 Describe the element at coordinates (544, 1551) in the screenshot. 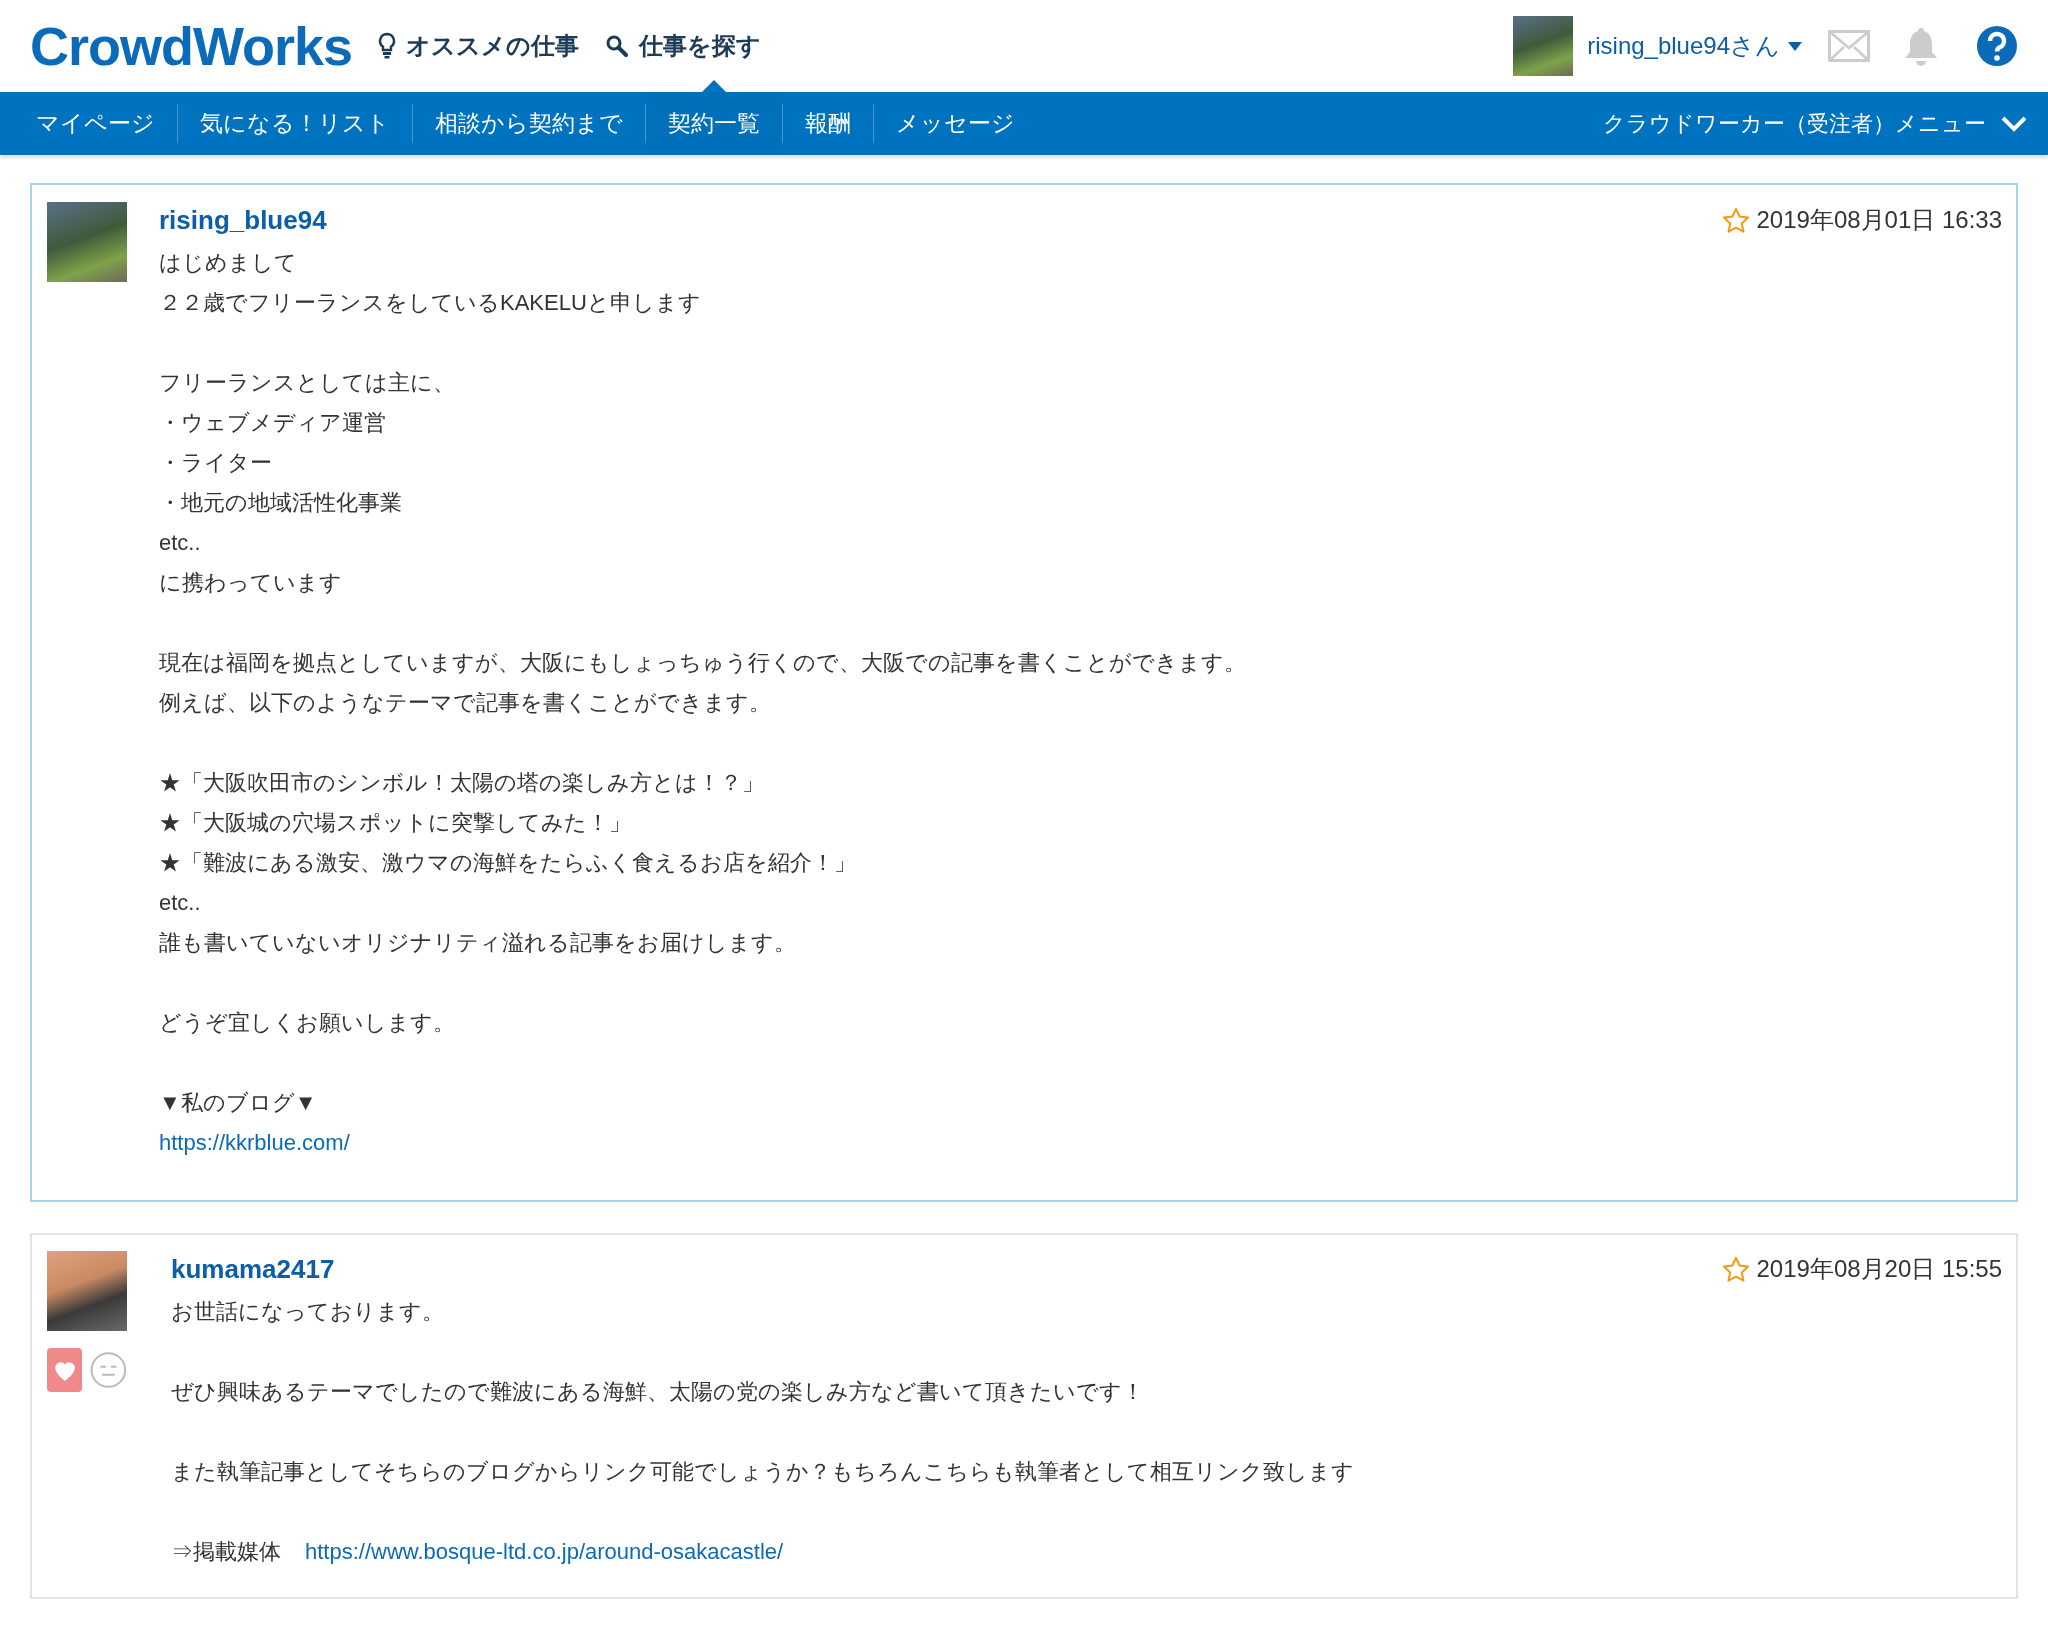

I see `message-link: https://www.bosque-ltd.co.jp/around-osakacastle/` at that location.